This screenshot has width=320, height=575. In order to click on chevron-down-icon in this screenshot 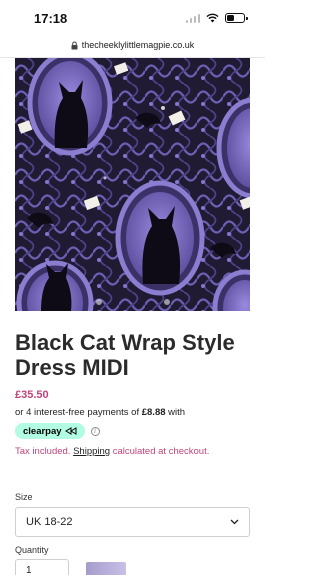, I will do `click(234, 522)`.